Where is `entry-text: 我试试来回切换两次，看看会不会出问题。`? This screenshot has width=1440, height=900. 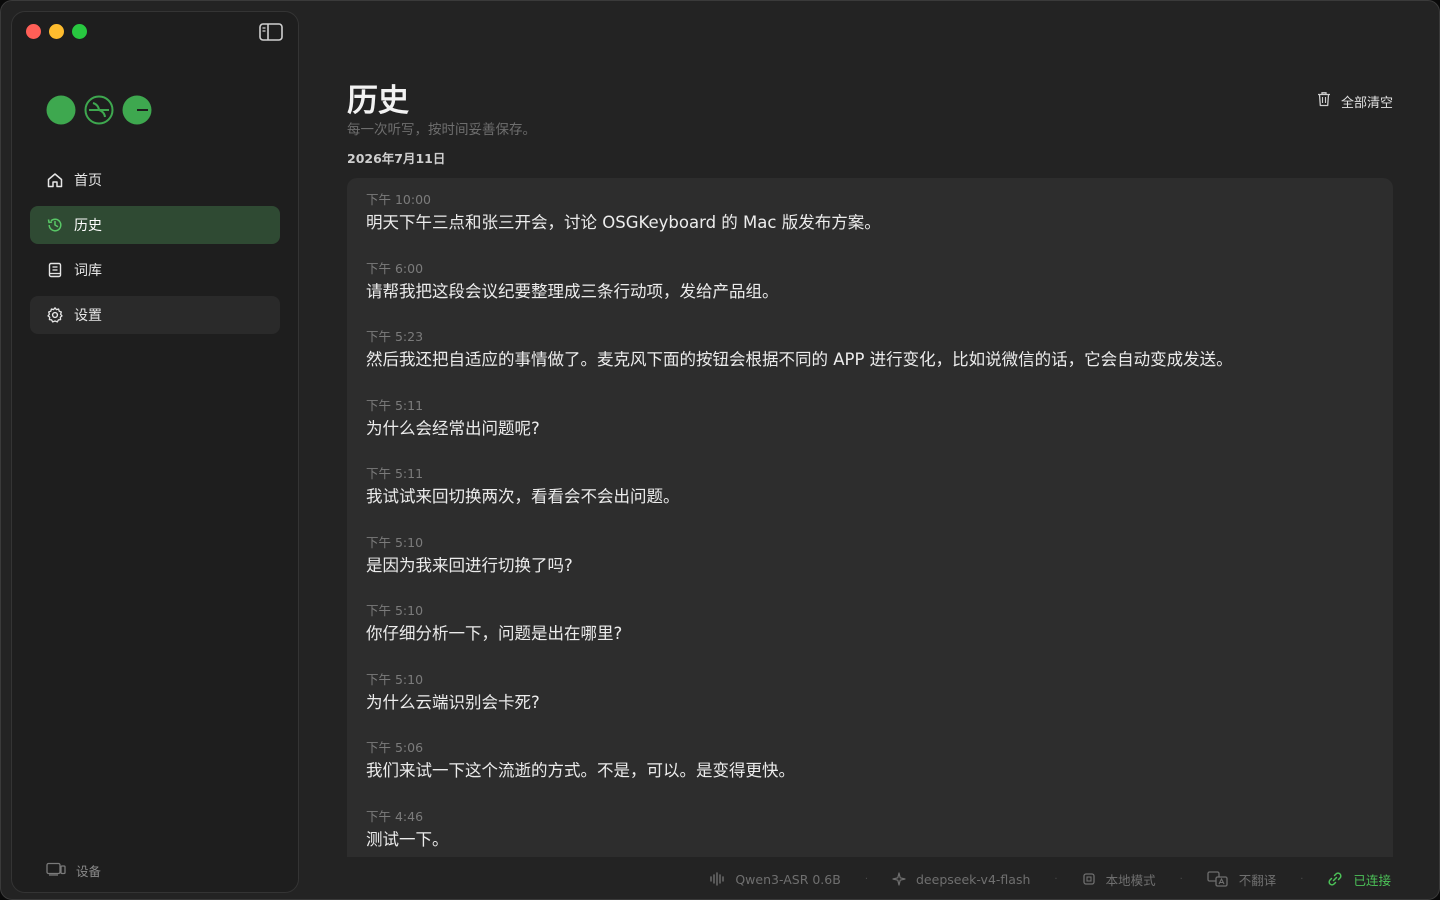
entry-text: 我试试来回切换两次，看看会不会出问题。 is located at coordinates (523, 496).